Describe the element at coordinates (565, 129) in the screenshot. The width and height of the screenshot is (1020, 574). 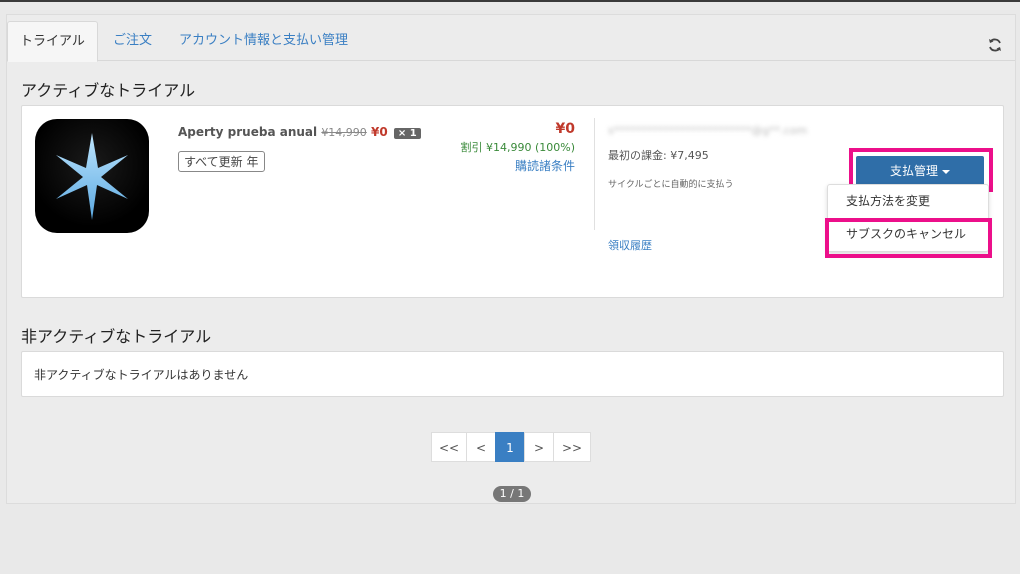
I see `total-price: ¥0` at that location.